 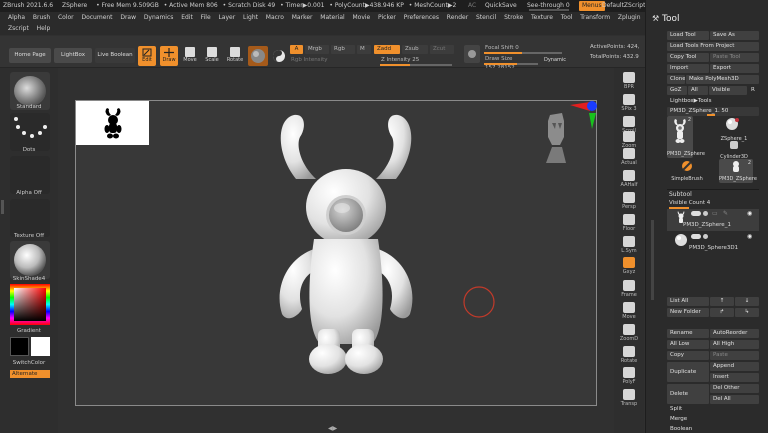 What do you see at coordinates (275, 17) in the screenshot?
I see `menu-macro: Macro` at bounding box center [275, 17].